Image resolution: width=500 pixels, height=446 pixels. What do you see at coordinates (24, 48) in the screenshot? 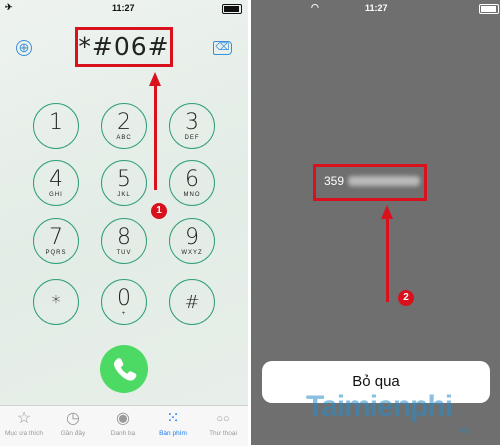
I see `add-contact-button: ⊕` at bounding box center [24, 48].